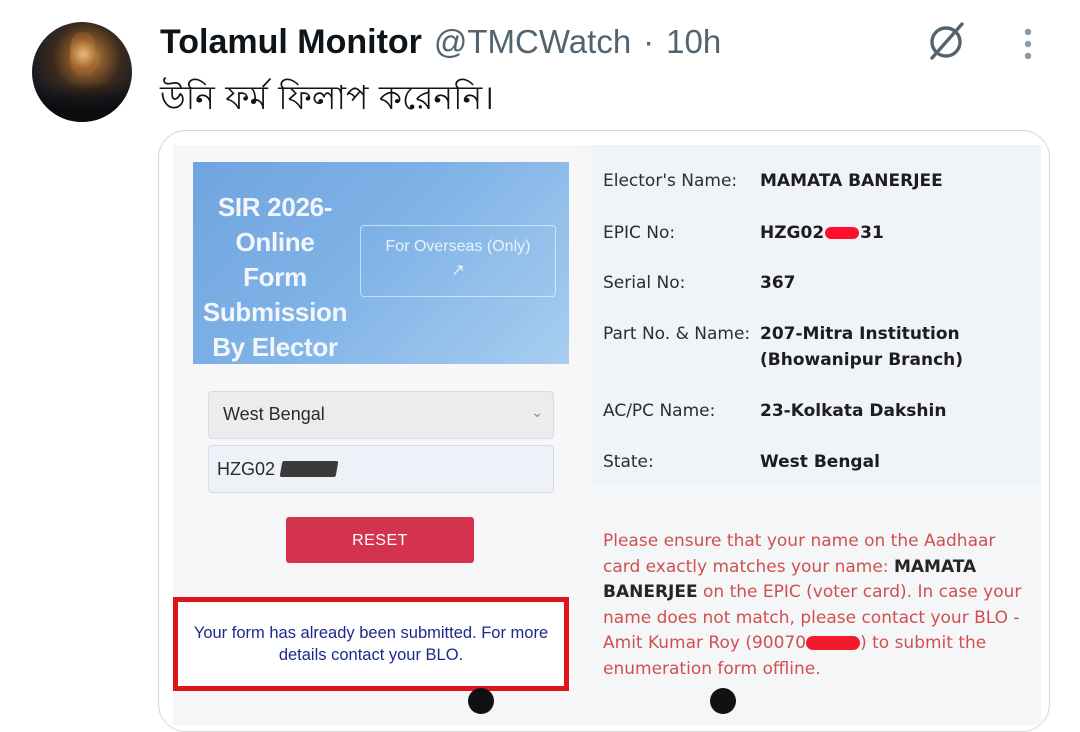 The image size is (1080, 732). Describe the element at coordinates (246, 469) in the screenshot. I see `epic-input-value: HZG02` at that location.